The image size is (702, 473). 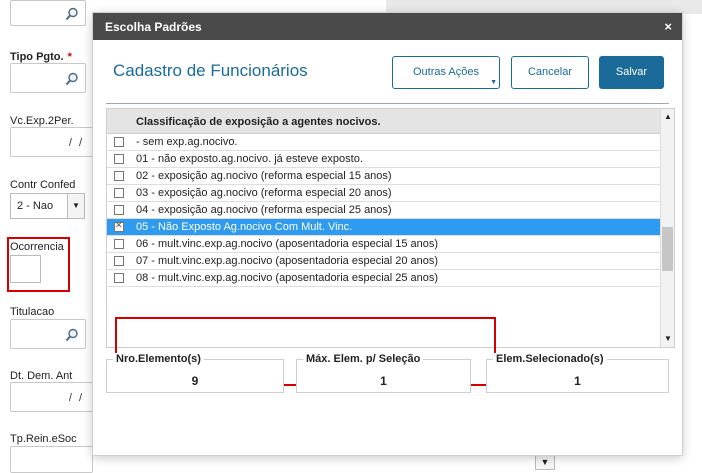 What do you see at coordinates (210, 70) in the screenshot?
I see `page-title: Cadastro de Funcionários` at bounding box center [210, 70].